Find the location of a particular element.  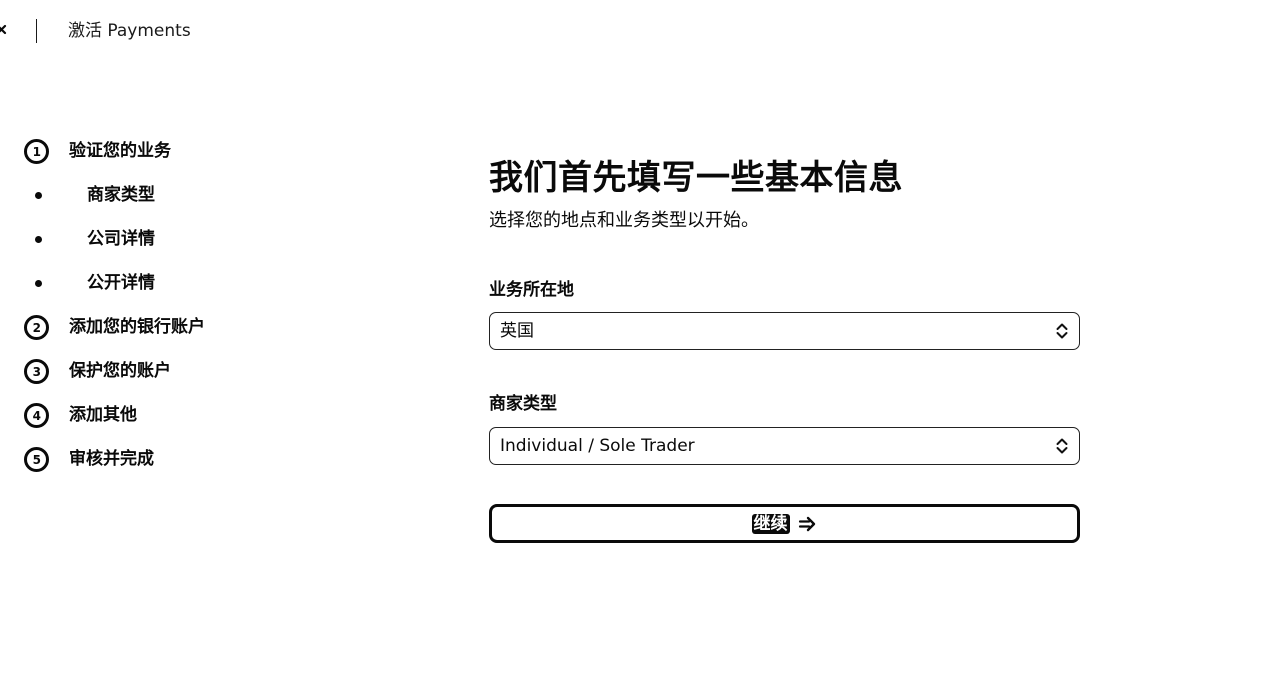

step-label: 审核并完成 is located at coordinates (111, 459).